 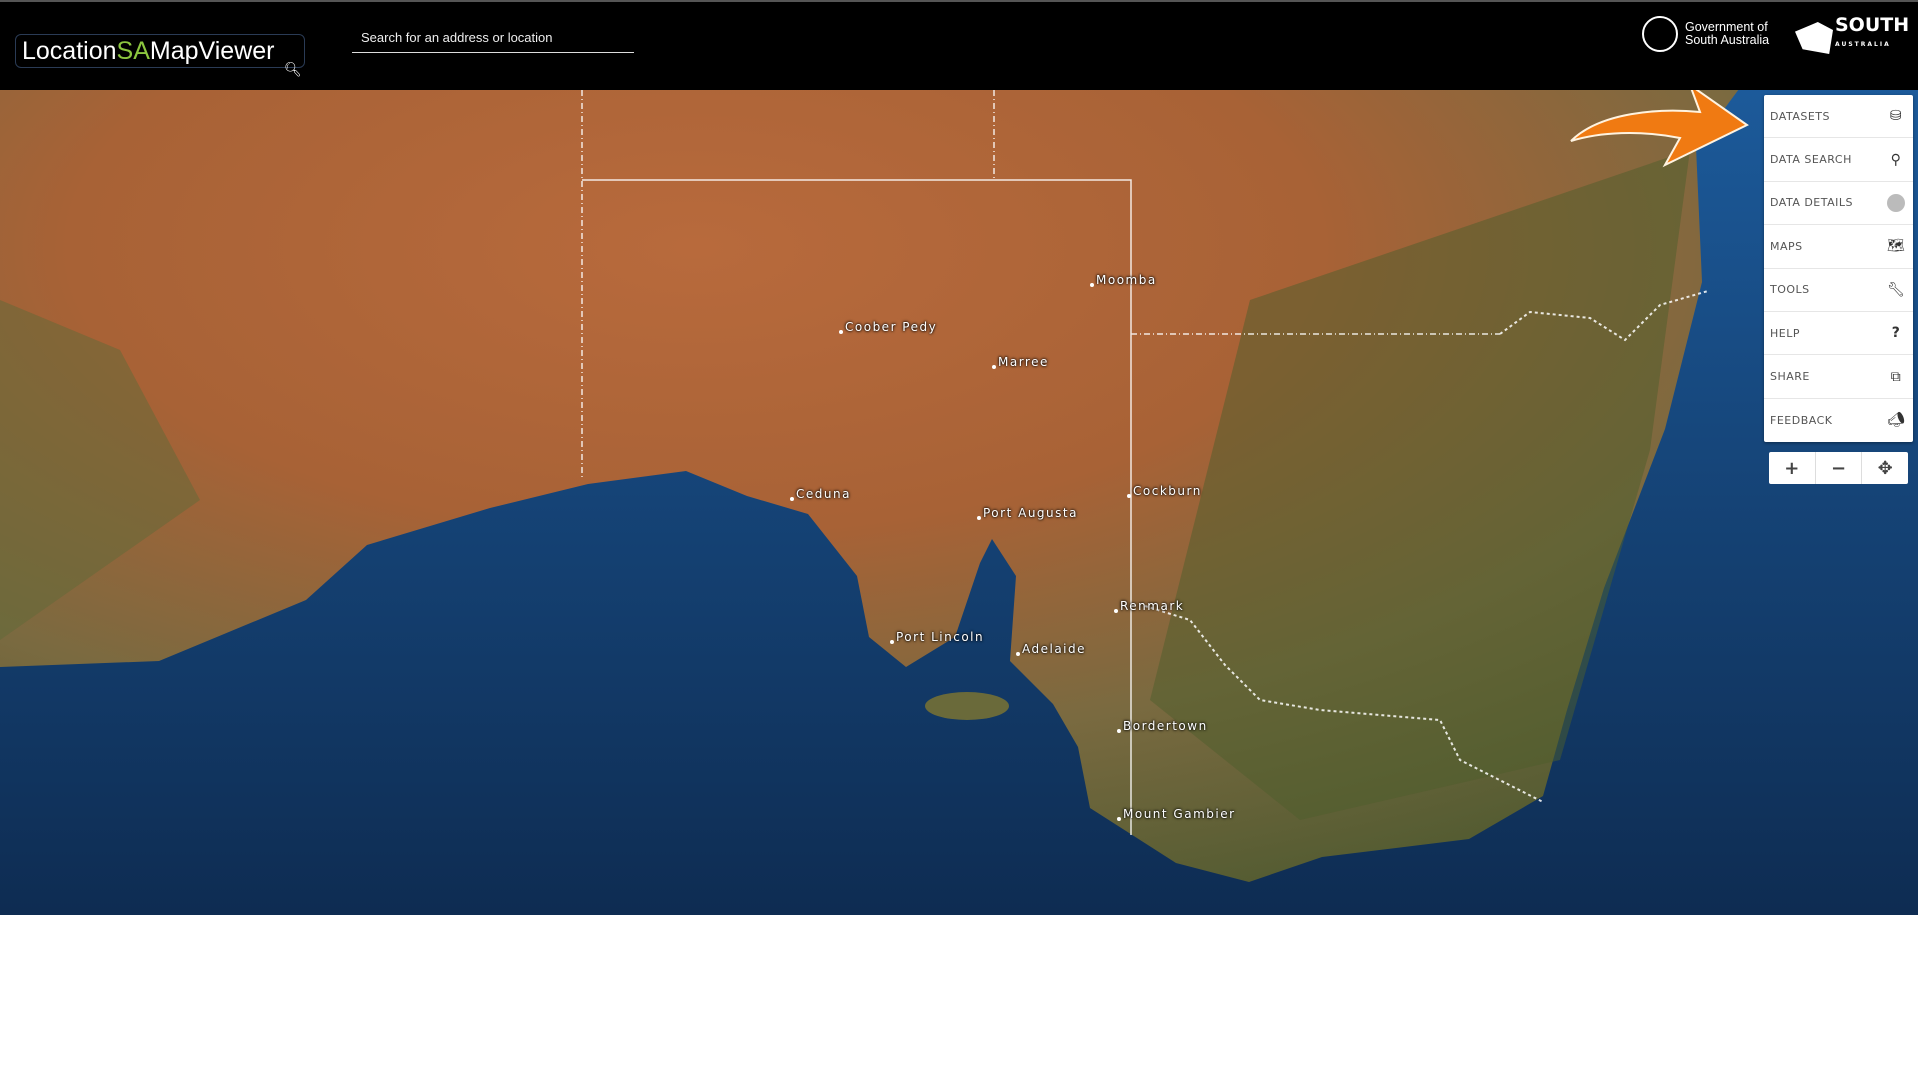 I want to click on question-icon: ?, so click(x=1896, y=333).